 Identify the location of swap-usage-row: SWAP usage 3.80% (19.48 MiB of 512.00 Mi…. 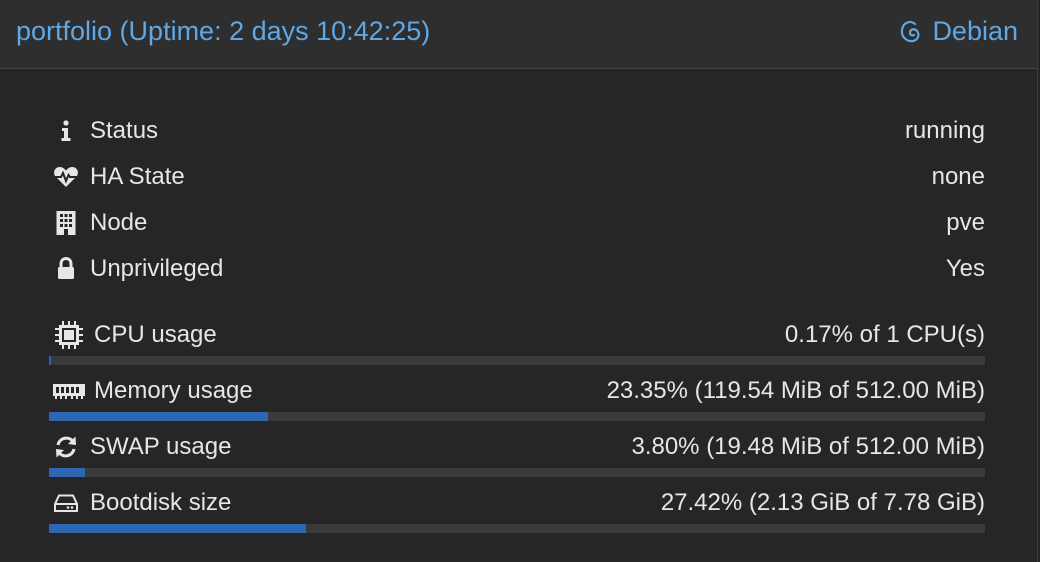
(518, 447).